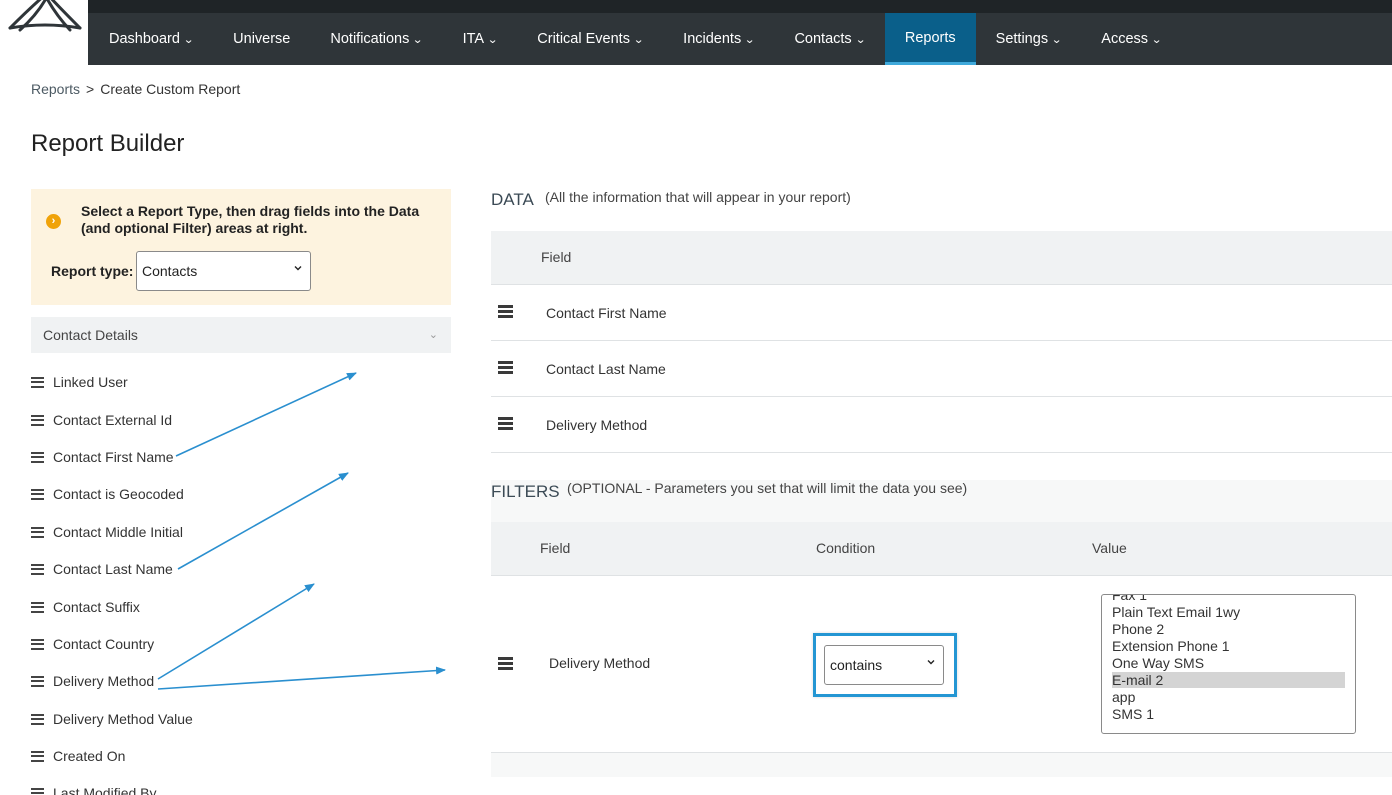 The width and height of the screenshot is (1392, 795). I want to click on draggable-field: Contact Suffix, so click(85, 607).